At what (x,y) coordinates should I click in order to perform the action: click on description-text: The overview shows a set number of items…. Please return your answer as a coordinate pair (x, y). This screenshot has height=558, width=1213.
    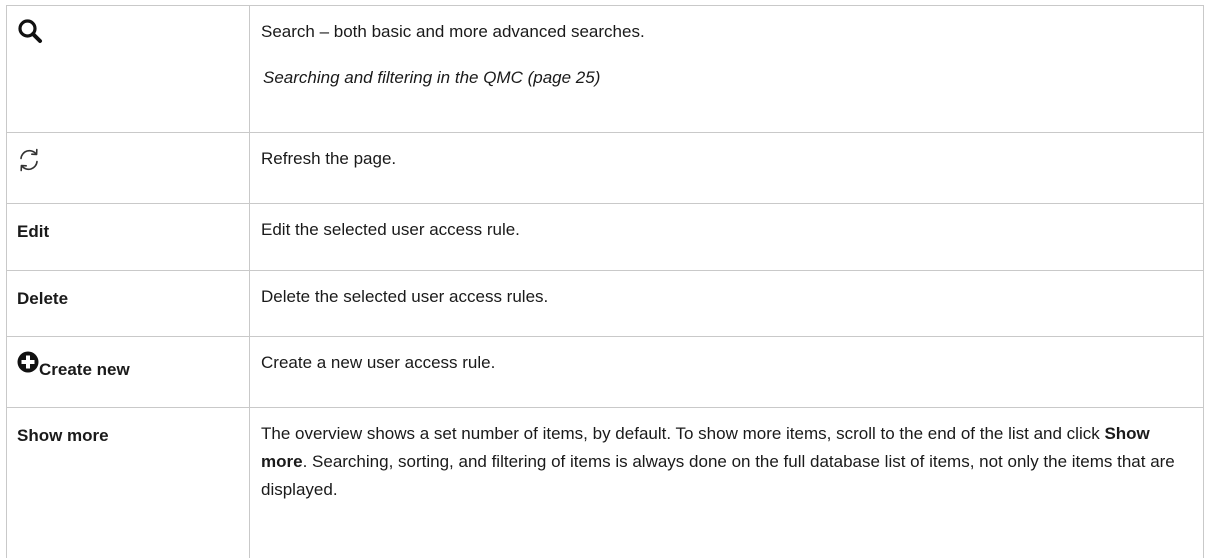
    Looking at the image, I should click on (727, 462).